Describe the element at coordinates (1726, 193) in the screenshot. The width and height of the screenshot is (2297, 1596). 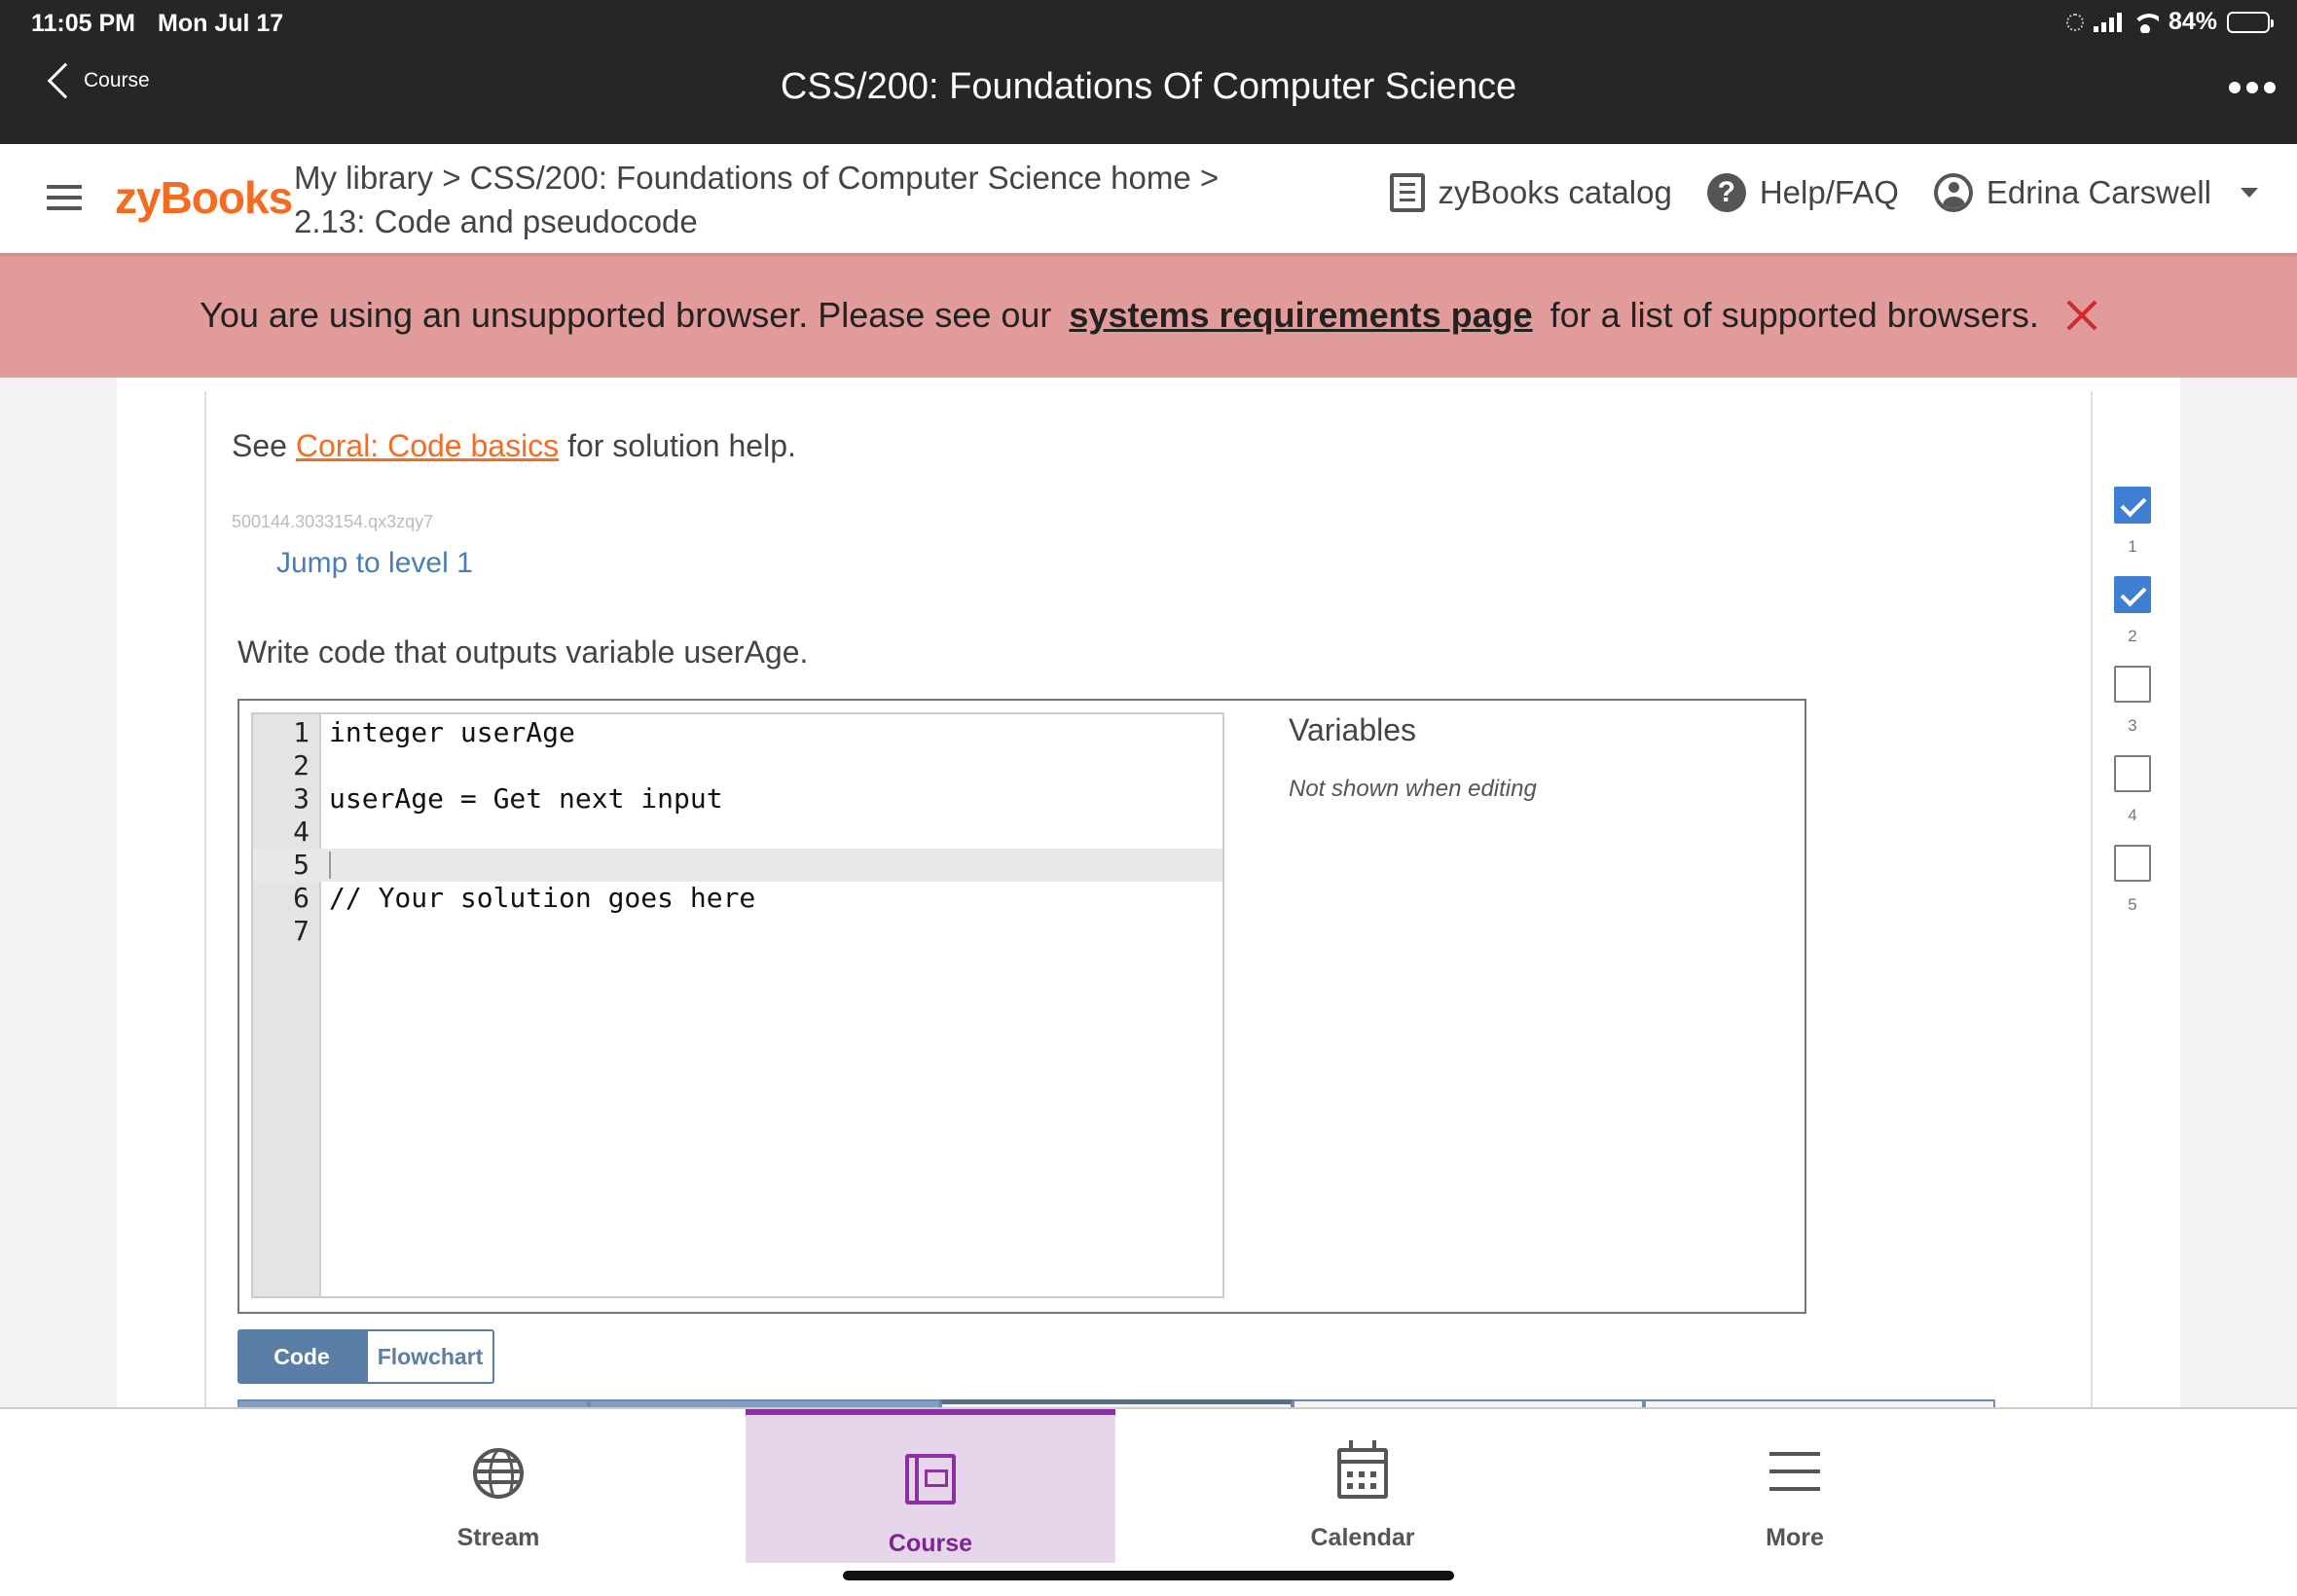
I see `help-icon: ?` at that location.